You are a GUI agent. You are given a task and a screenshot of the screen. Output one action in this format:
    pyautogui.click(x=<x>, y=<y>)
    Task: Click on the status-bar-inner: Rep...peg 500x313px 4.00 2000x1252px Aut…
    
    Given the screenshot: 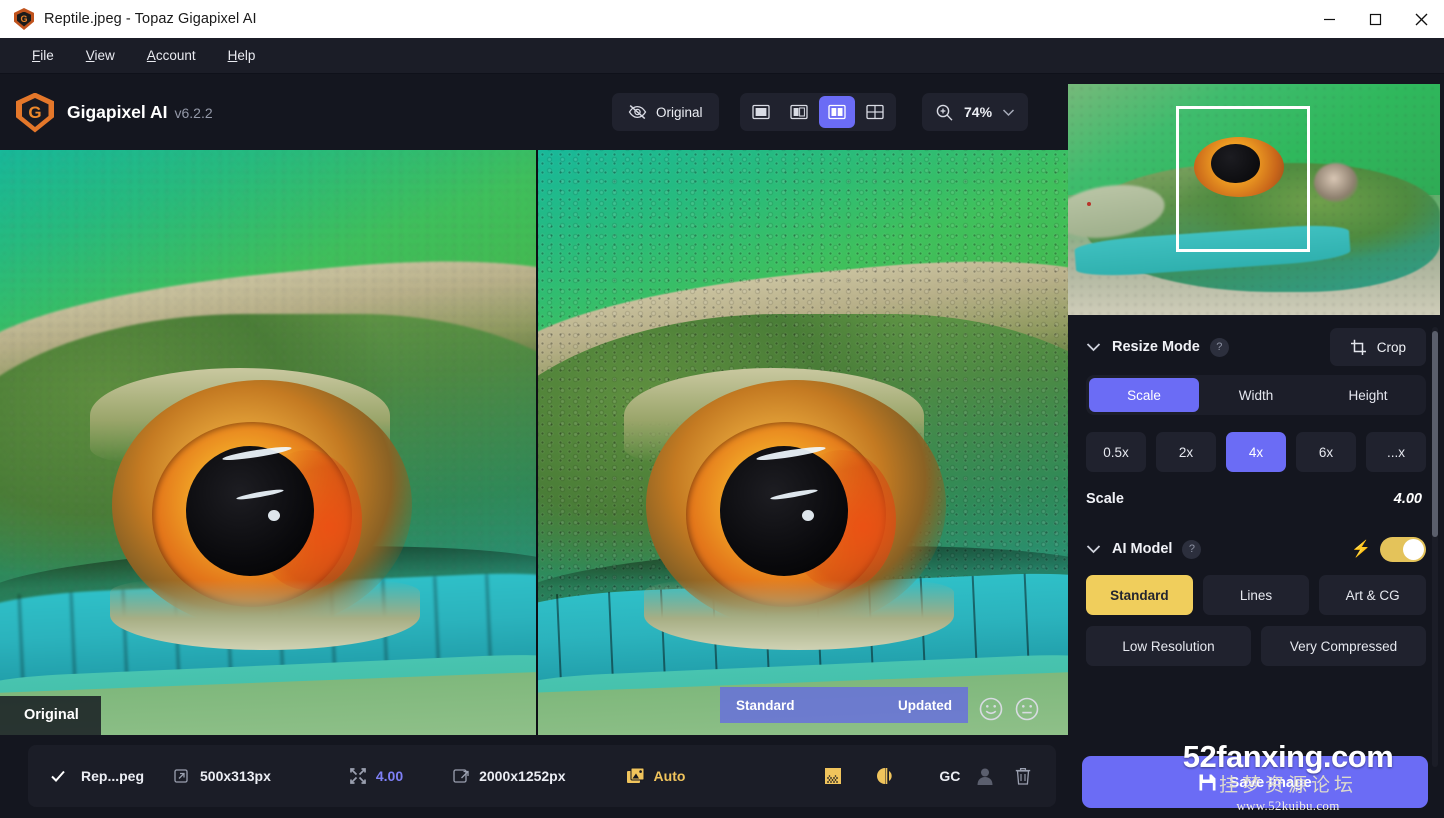 What is the action you would take?
    pyautogui.click(x=542, y=776)
    